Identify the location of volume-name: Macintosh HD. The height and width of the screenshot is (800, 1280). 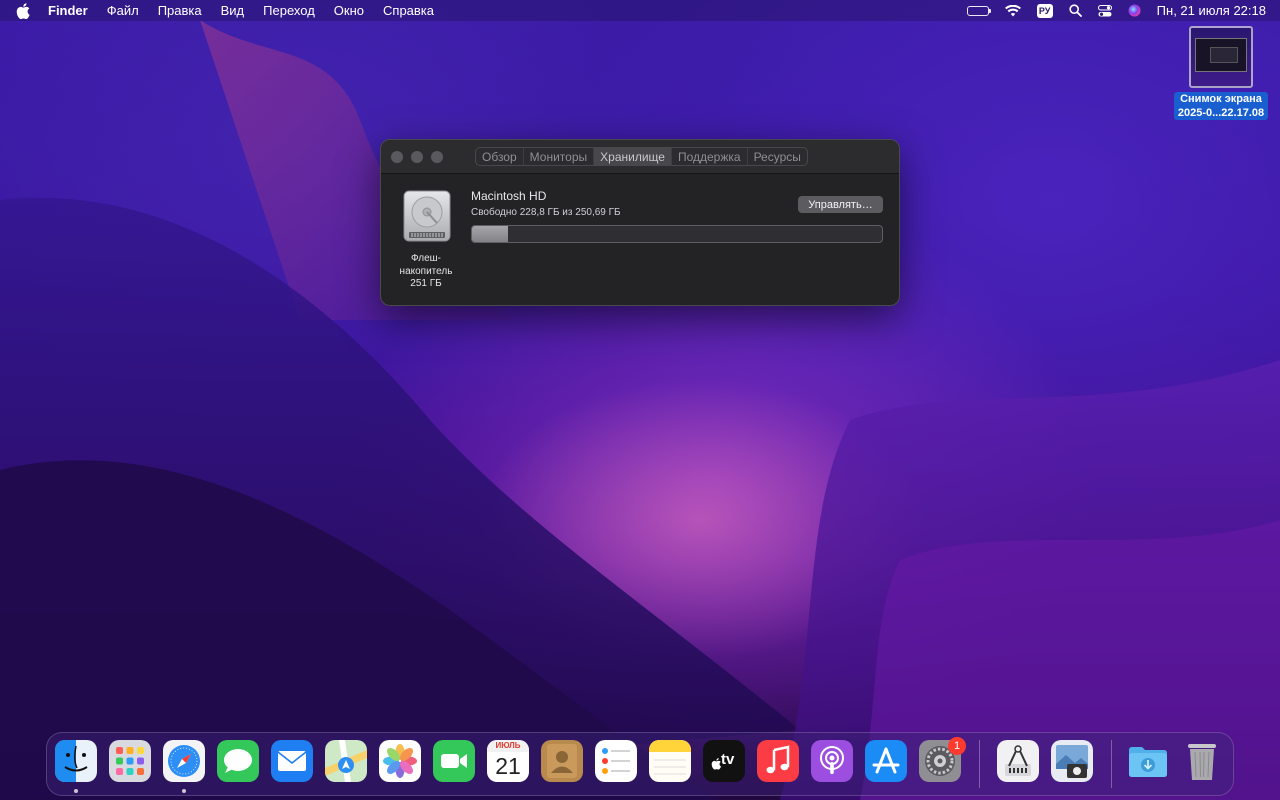
(509, 196).